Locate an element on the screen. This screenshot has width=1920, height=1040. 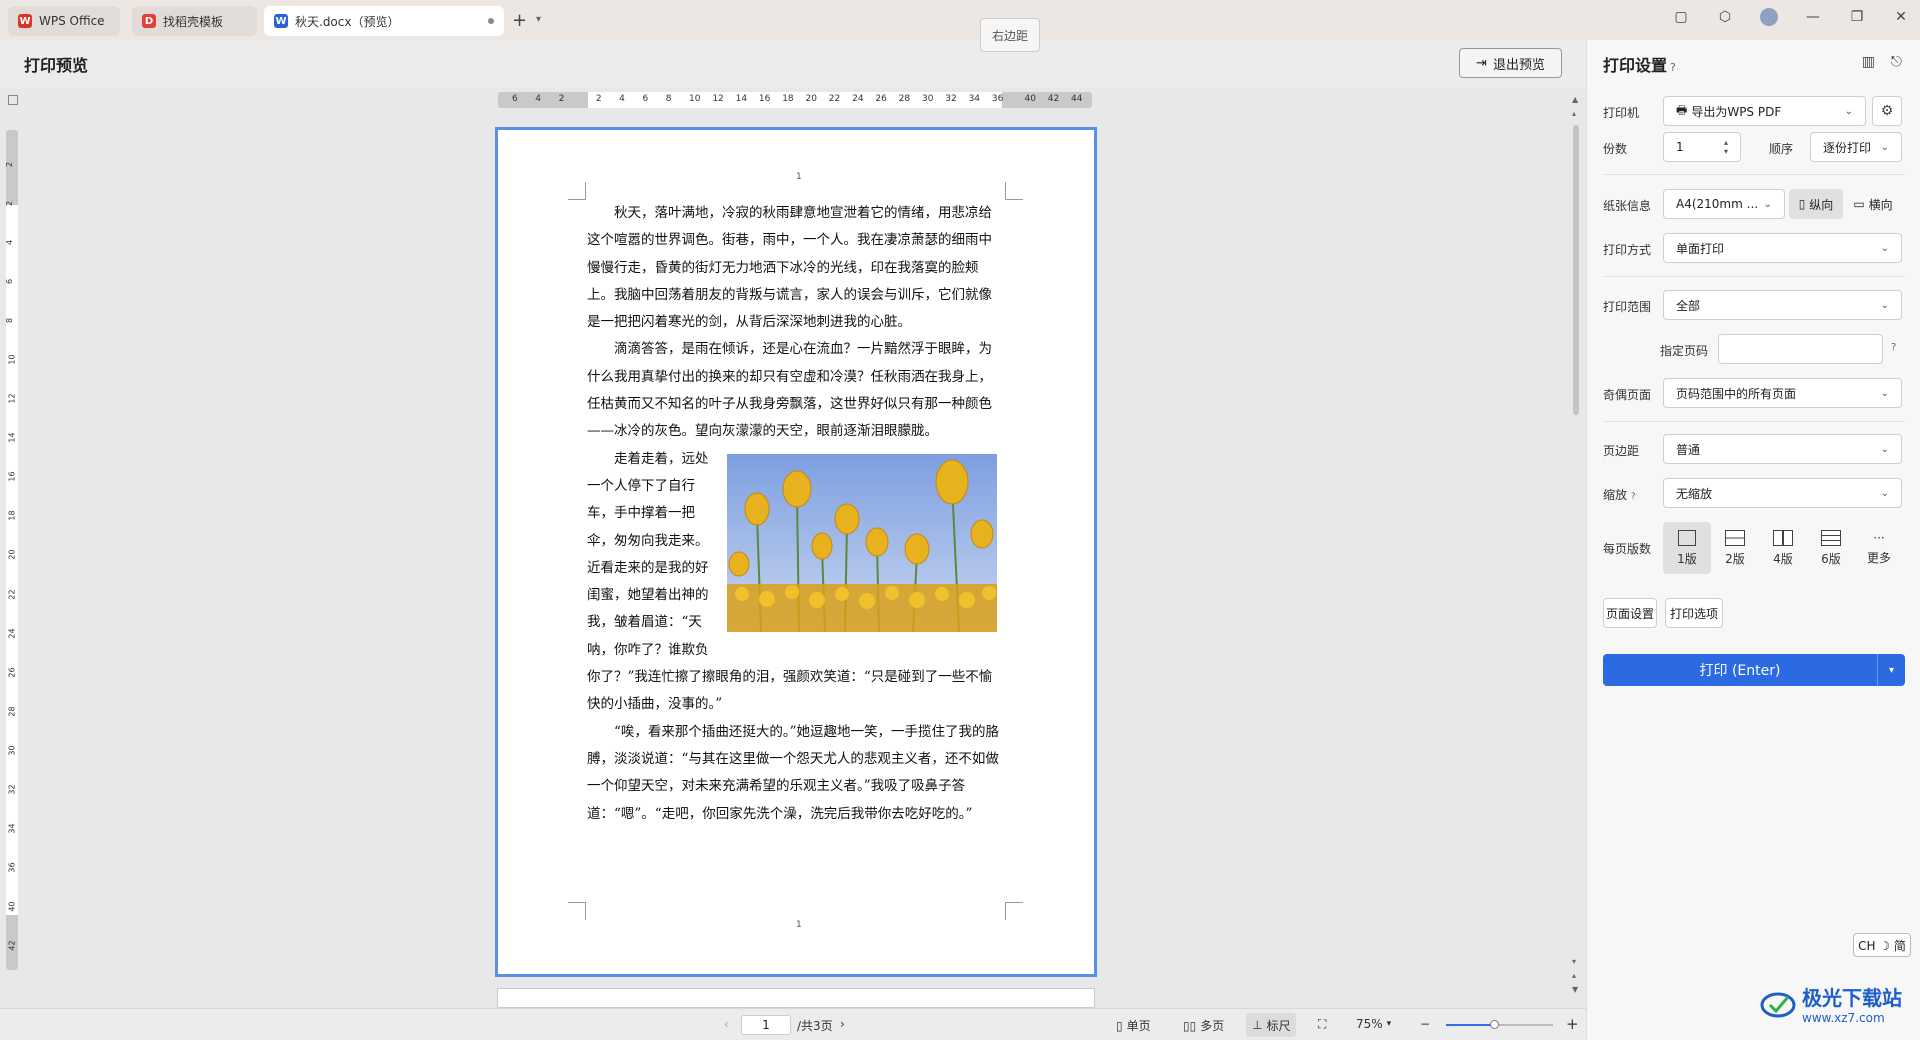
single-page-button: ▯ 单页 is located at coordinates (1133, 1025).